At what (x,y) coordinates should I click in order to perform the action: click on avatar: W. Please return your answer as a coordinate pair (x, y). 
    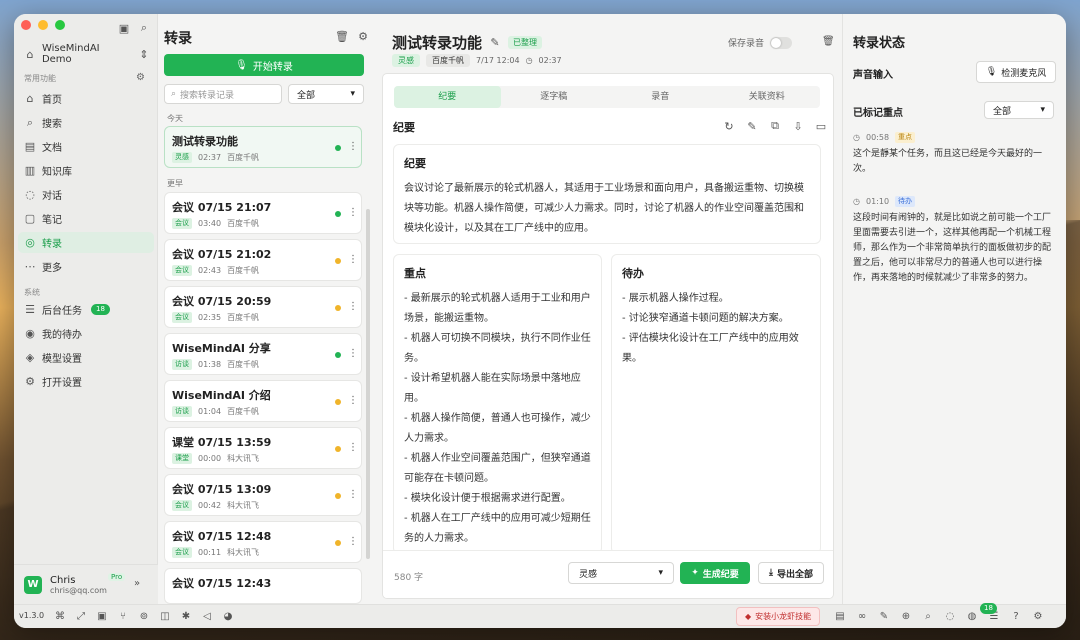
    Looking at the image, I should click on (33, 584).